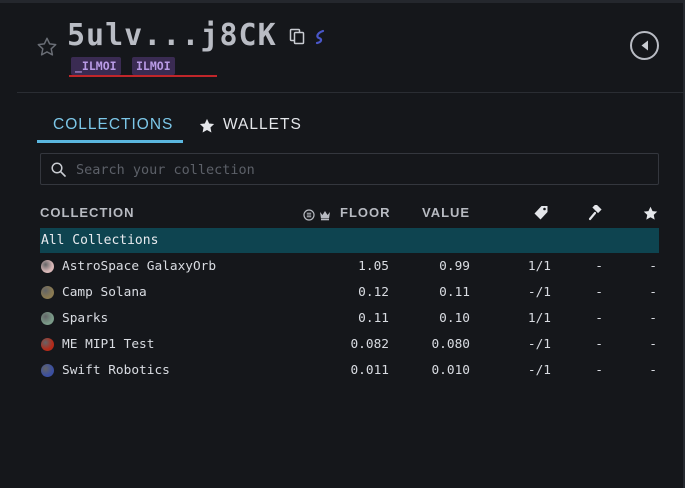 The width and height of the screenshot is (685, 488). Describe the element at coordinates (100, 240) in the screenshot. I see `all-collections-label: All Collections` at that location.